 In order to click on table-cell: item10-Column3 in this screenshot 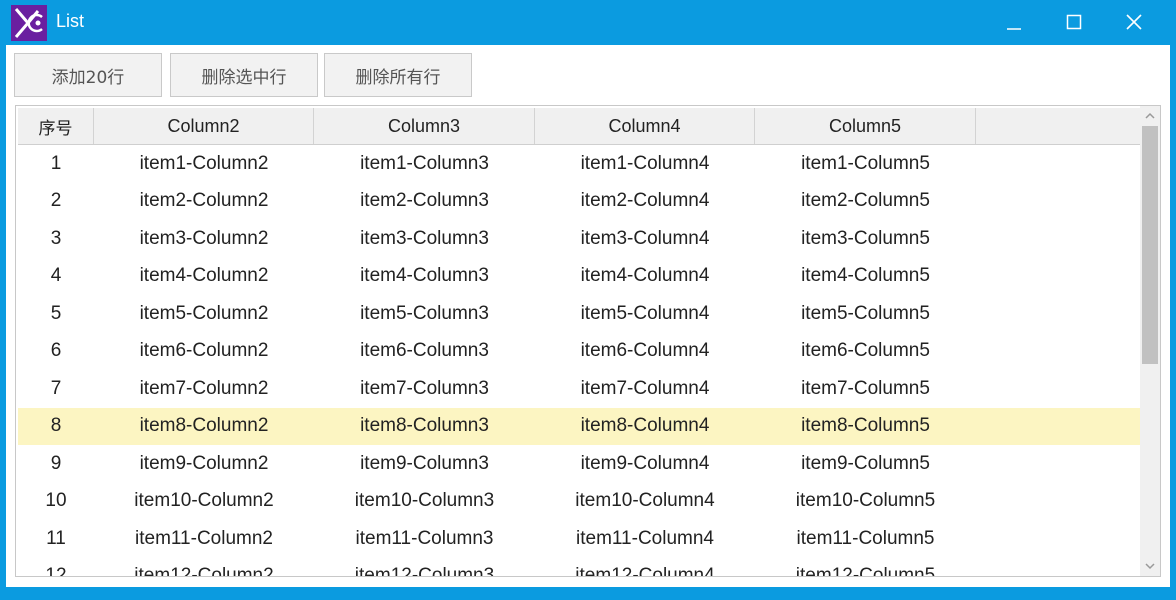, I will do `click(424, 501)`.